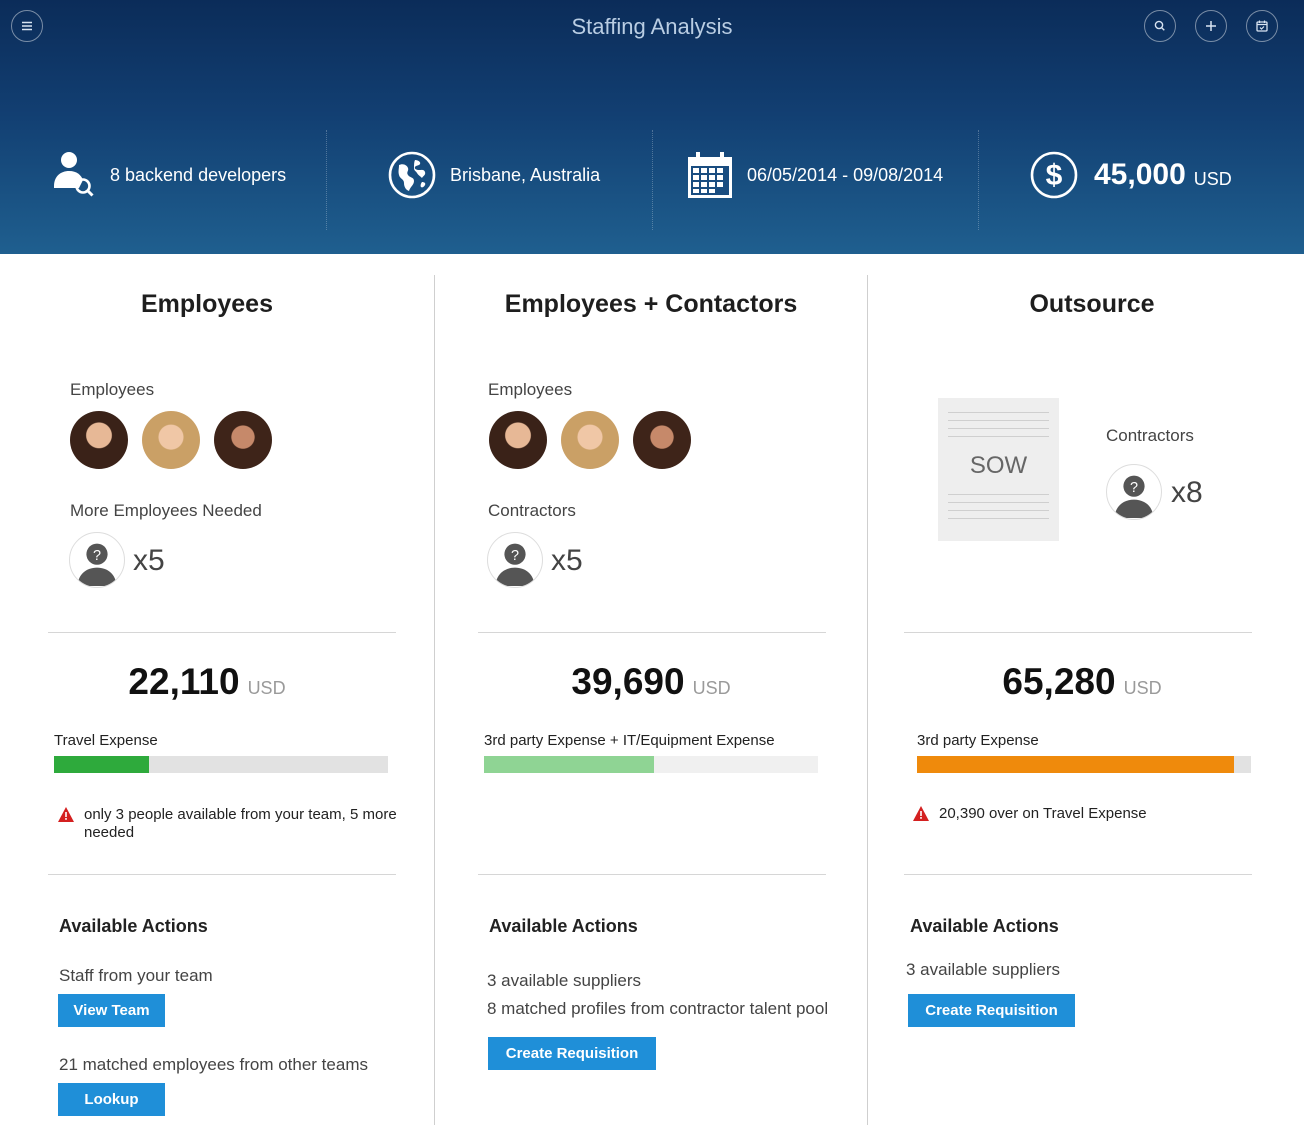 Image resolution: width=1304 pixels, height=1125 pixels. What do you see at coordinates (412, 175) in the screenshot?
I see `globe-icon` at bounding box center [412, 175].